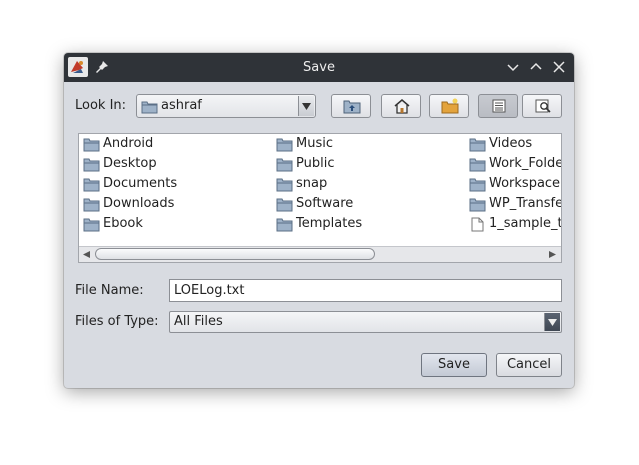  What do you see at coordinates (365, 322) in the screenshot?
I see `file-type-combo: All Files` at bounding box center [365, 322].